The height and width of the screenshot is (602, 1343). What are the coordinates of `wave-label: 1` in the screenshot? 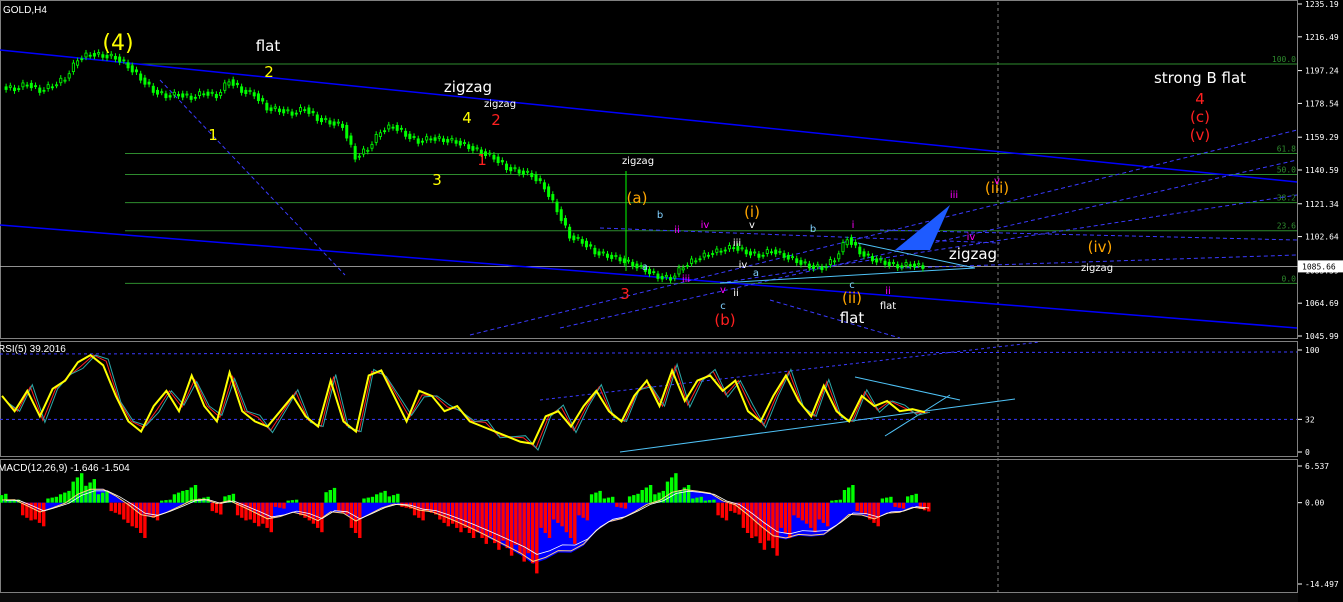 It's located at (213, 135).